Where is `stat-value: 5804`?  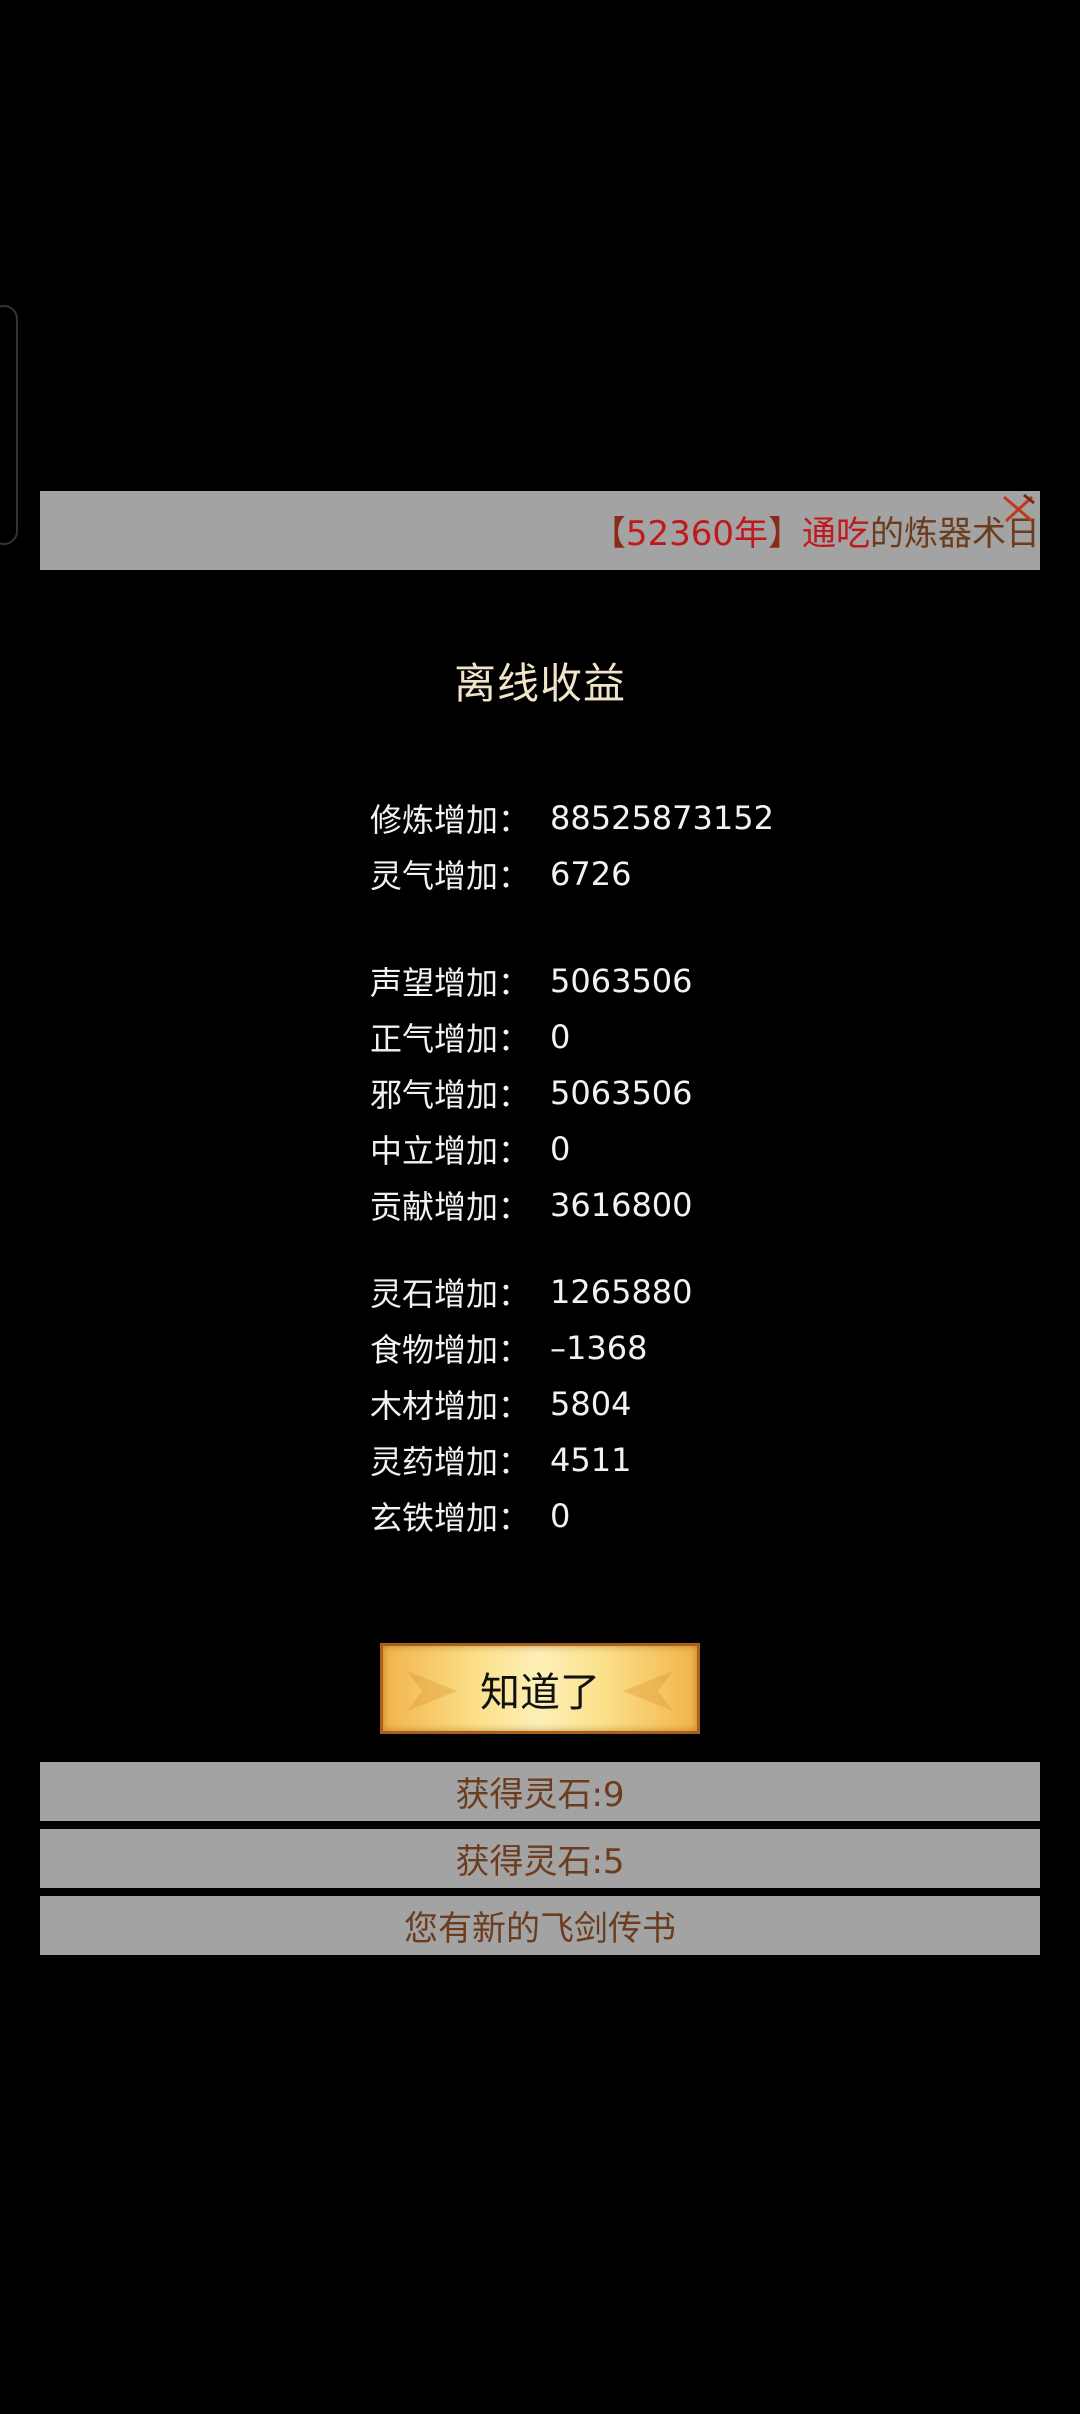 stat-value: 5804 is located at coordinates (591, 1404).